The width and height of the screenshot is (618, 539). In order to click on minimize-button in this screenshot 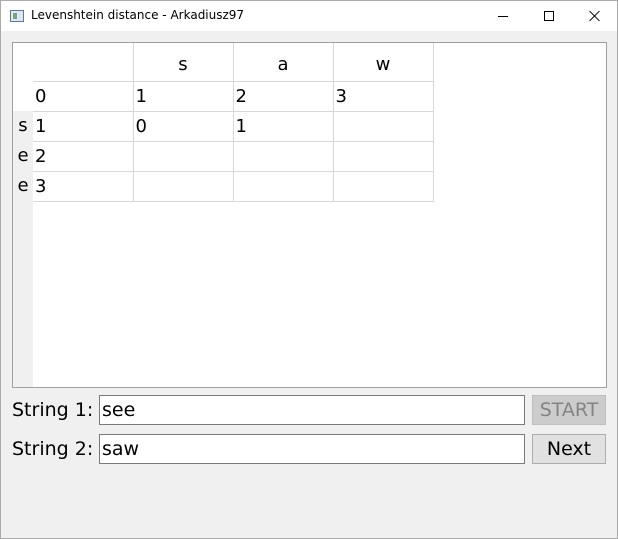, I will do `click(503, 16)`.